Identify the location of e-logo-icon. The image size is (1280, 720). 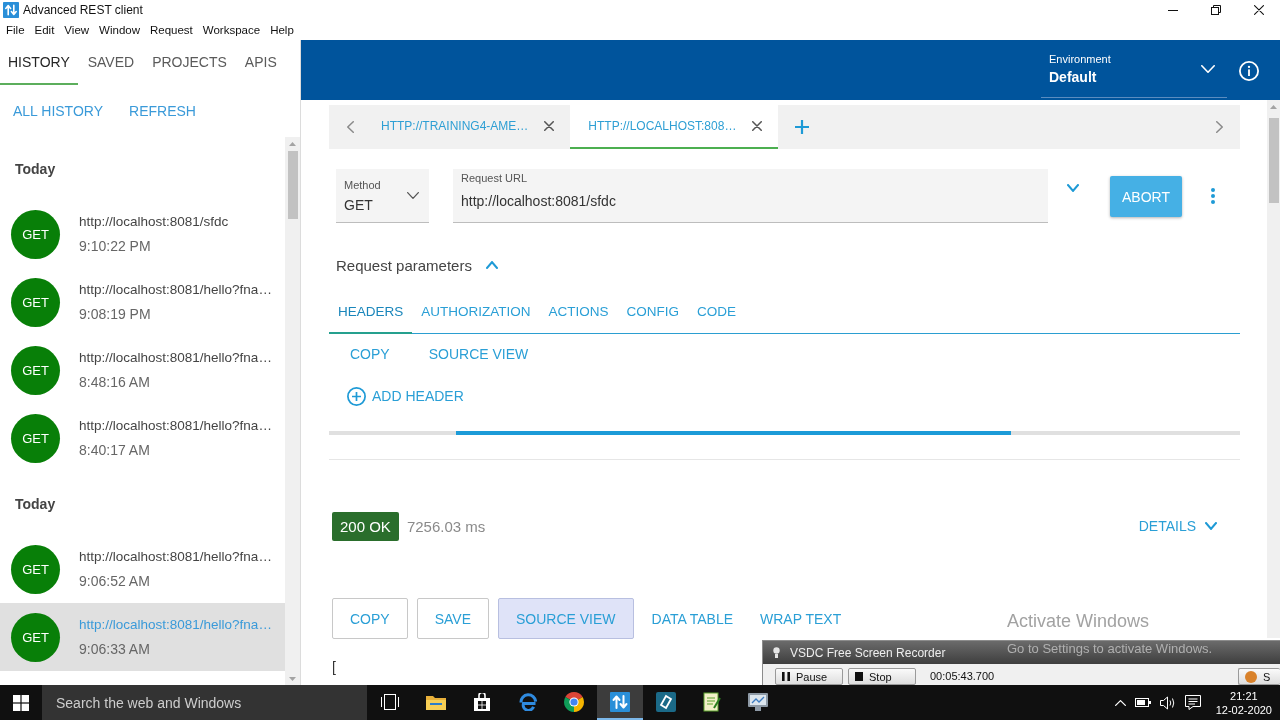
(528, 701).